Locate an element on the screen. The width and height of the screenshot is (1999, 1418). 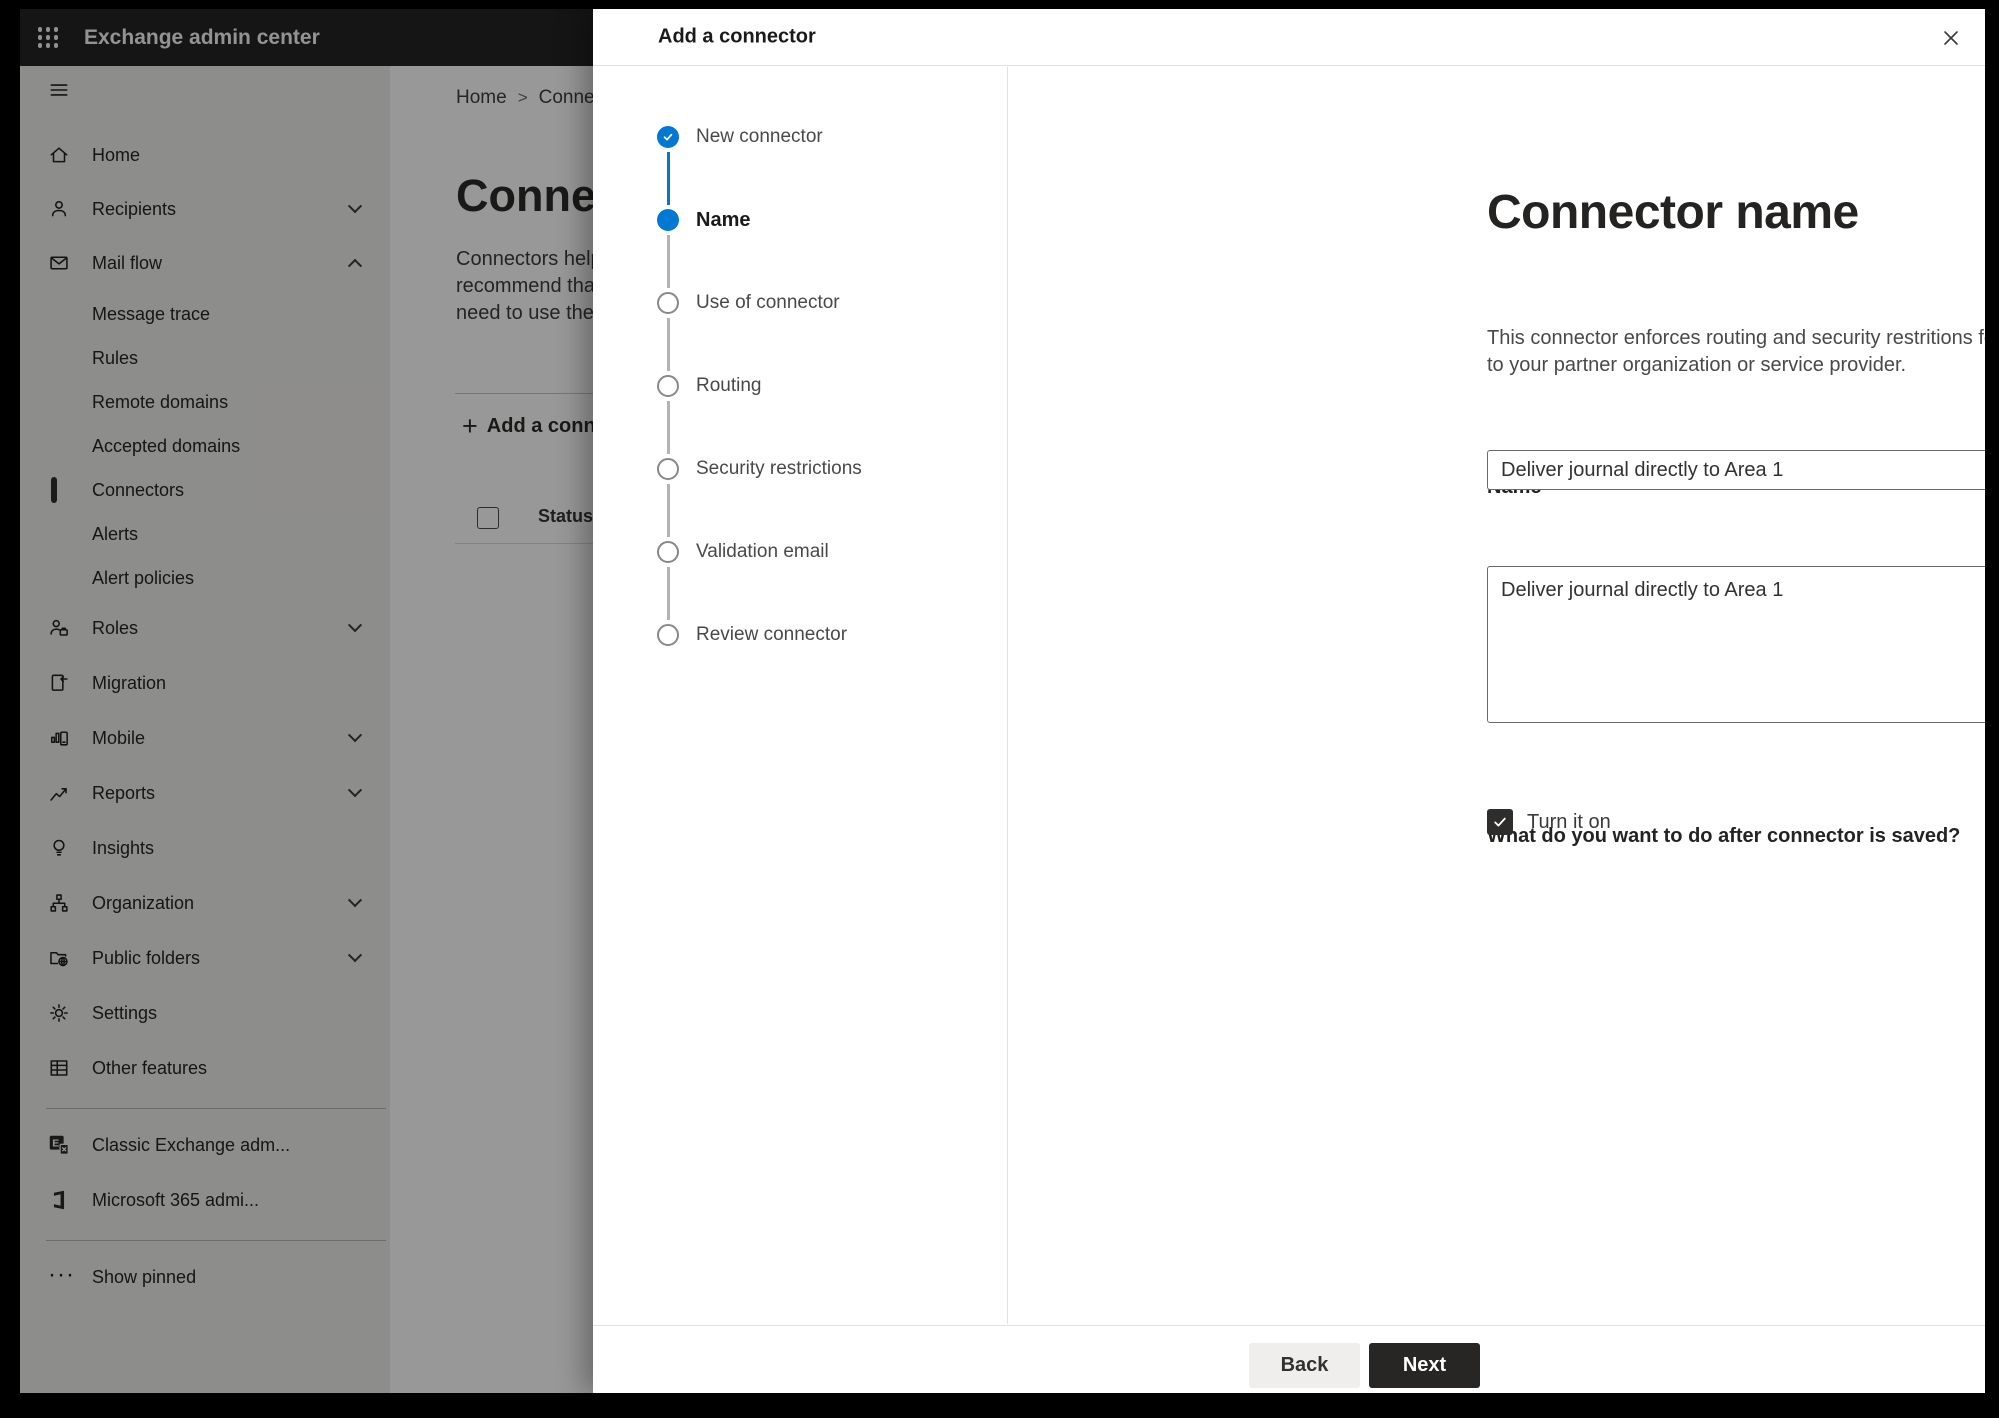
wizard-step-routing: Routing is located at coordinates (729, 386).